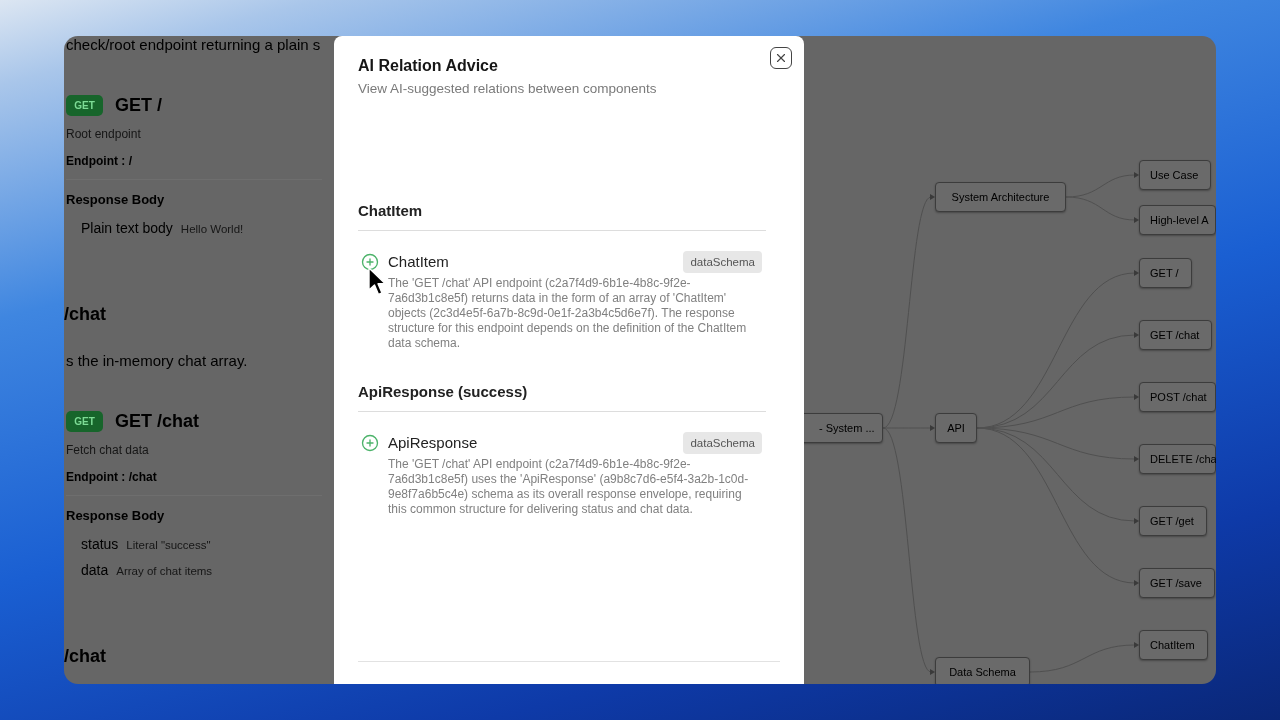 This screenshot has width=1280, height=720. Describe the element at coordinates (157, 421) in the screenshot. I see `endpoint-title: GET /chat` at that location.